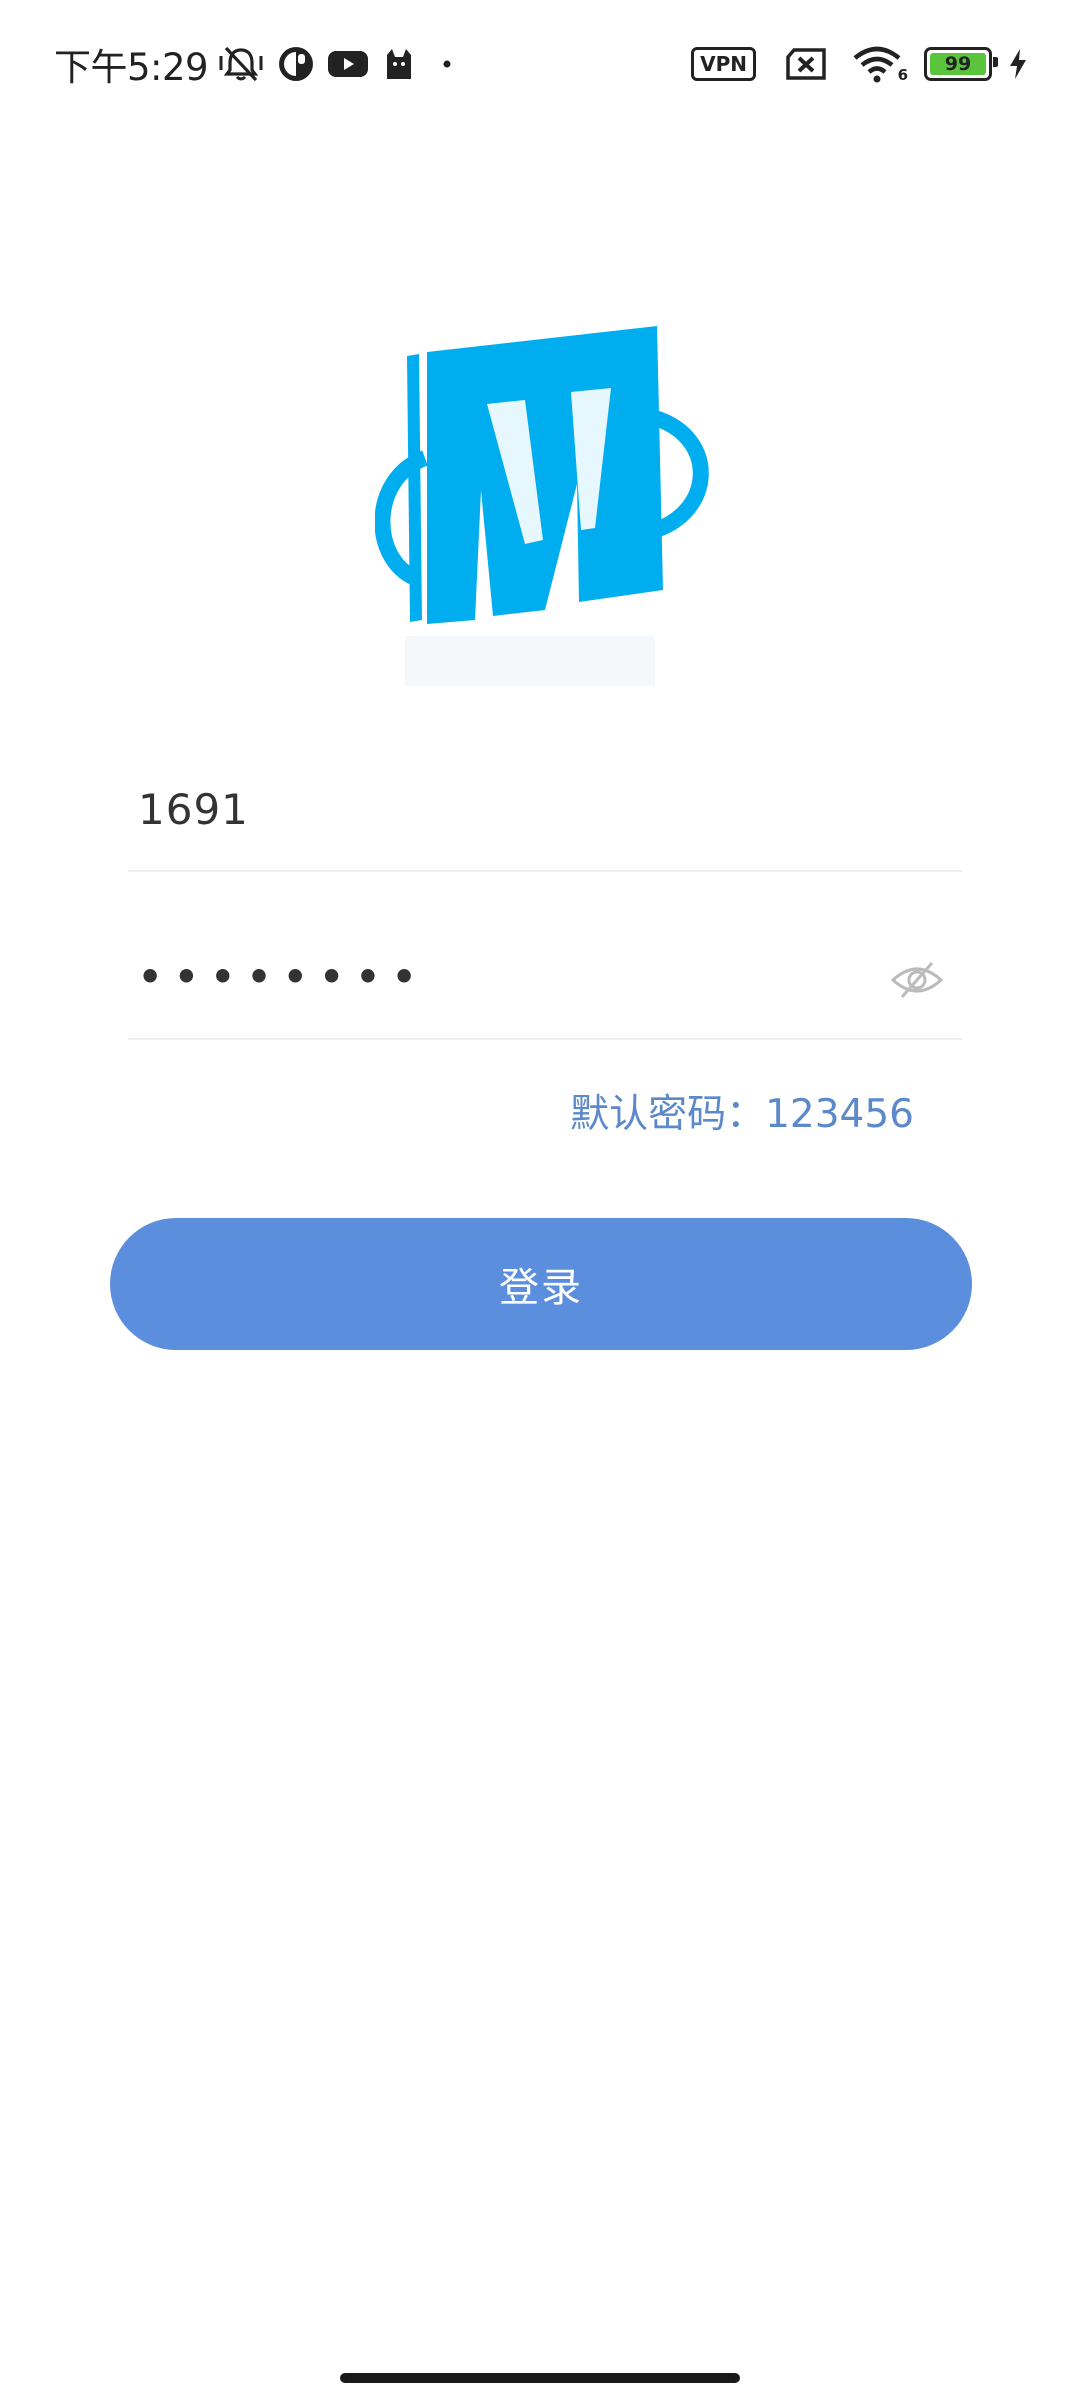  I want to click on status-bar: 下午5:29 VPN 6 99, so click(540, 60).